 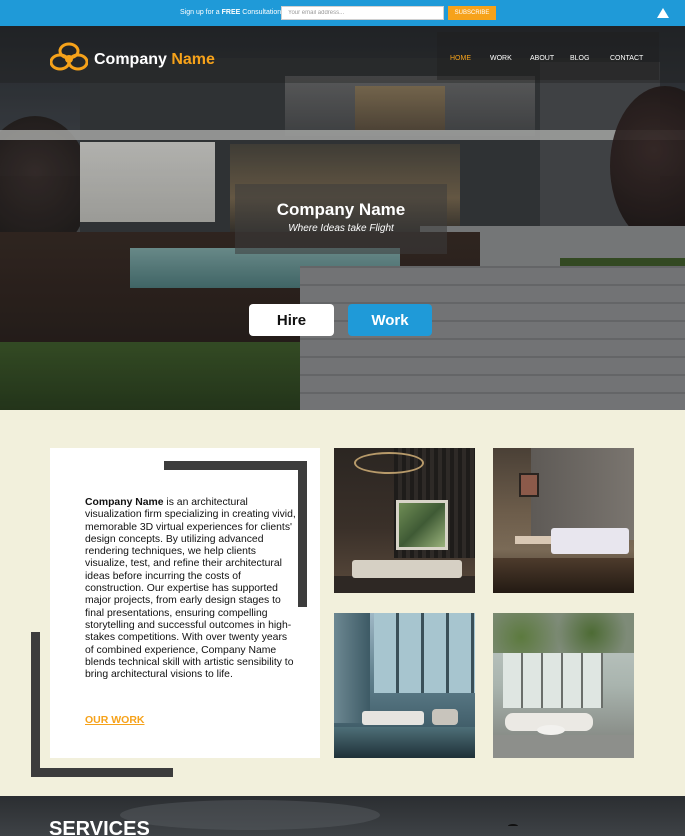 What do you see at coordinates (250, 815) in the screenshot?
I see `services-cloud` at bounding box center [250, 815].